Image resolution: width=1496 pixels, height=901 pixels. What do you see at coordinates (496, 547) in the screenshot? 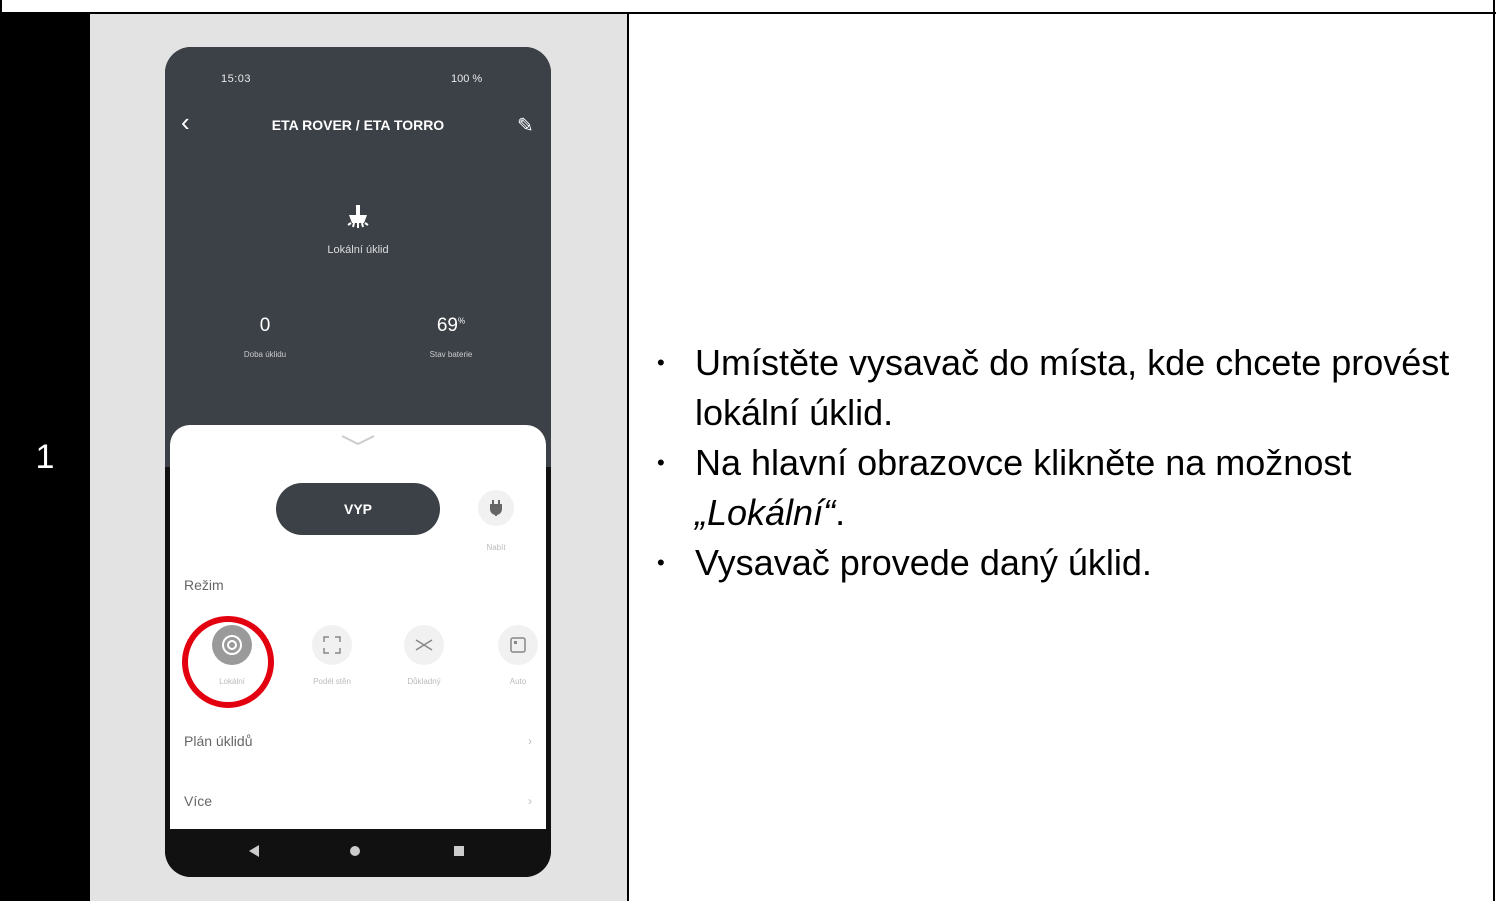
I see `charge-label: Nabít` at bounding box center [496, 547].